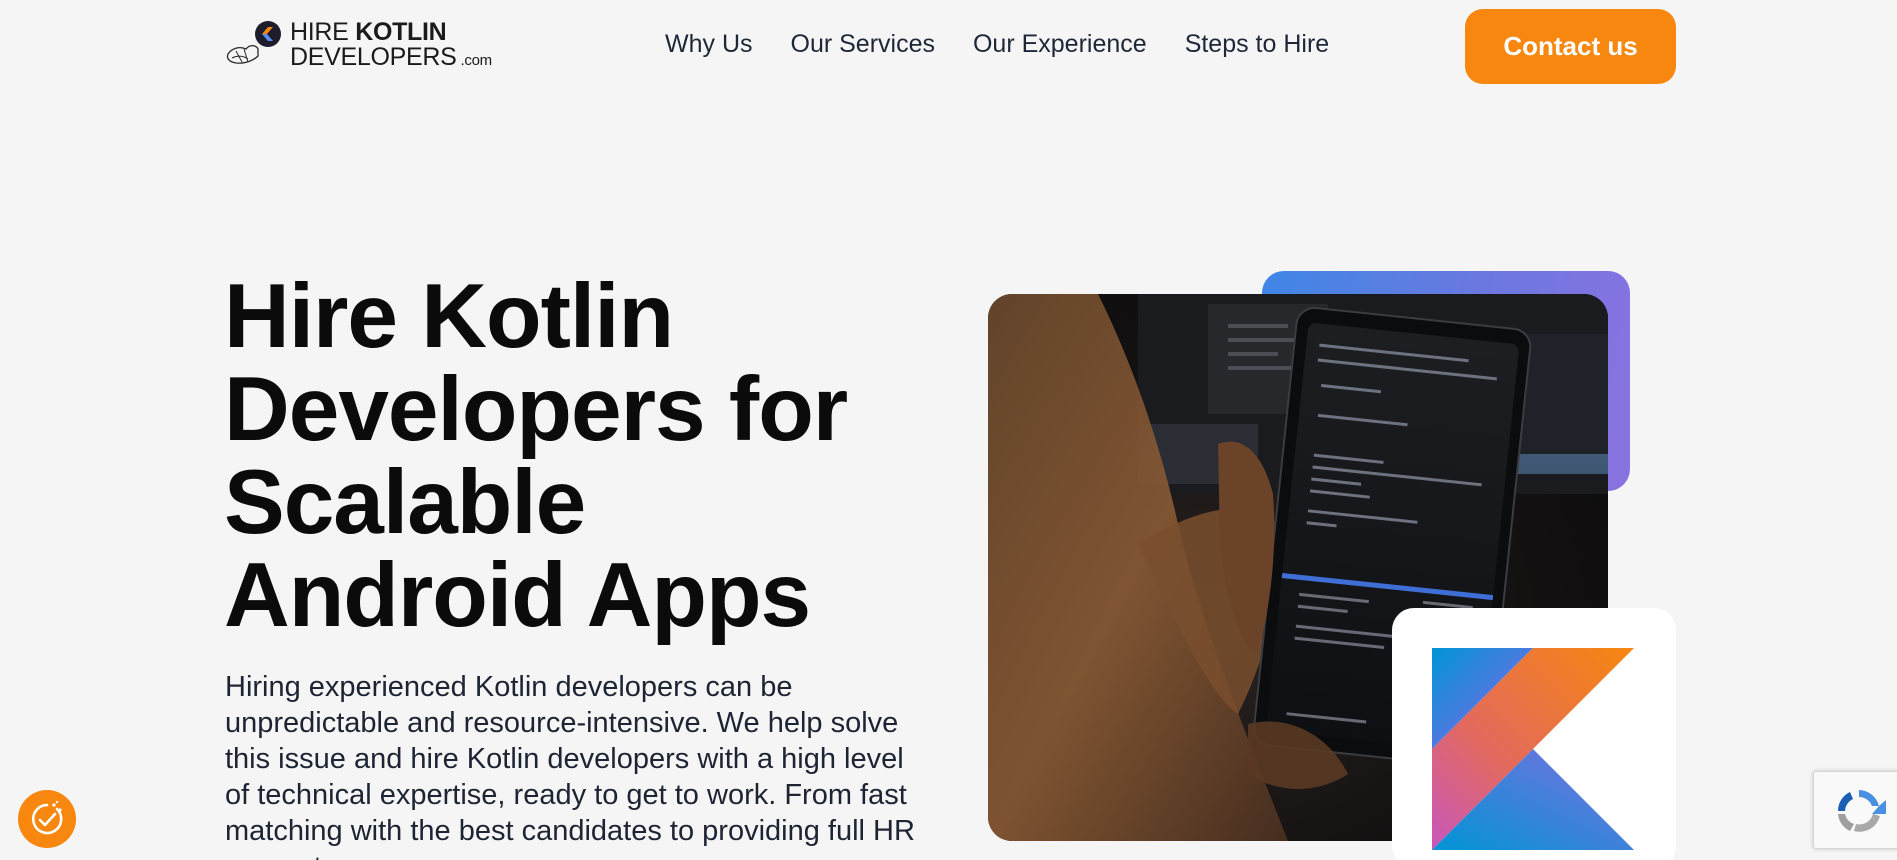 The width and height of the screenshot is (1897, 860). I want to click on logo-line-1: HIRE KOTLIN, so click(391, 32).